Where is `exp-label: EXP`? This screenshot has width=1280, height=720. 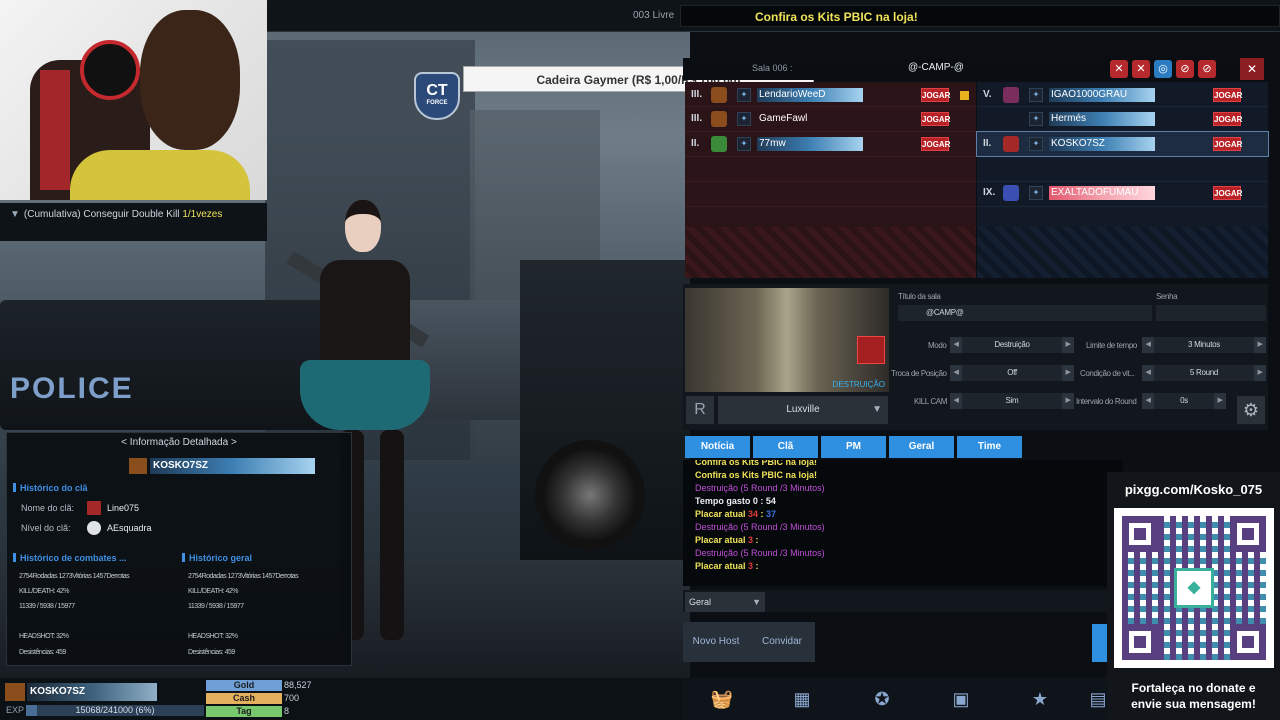
exp-label: EXP is located at coordinates (15, 710).